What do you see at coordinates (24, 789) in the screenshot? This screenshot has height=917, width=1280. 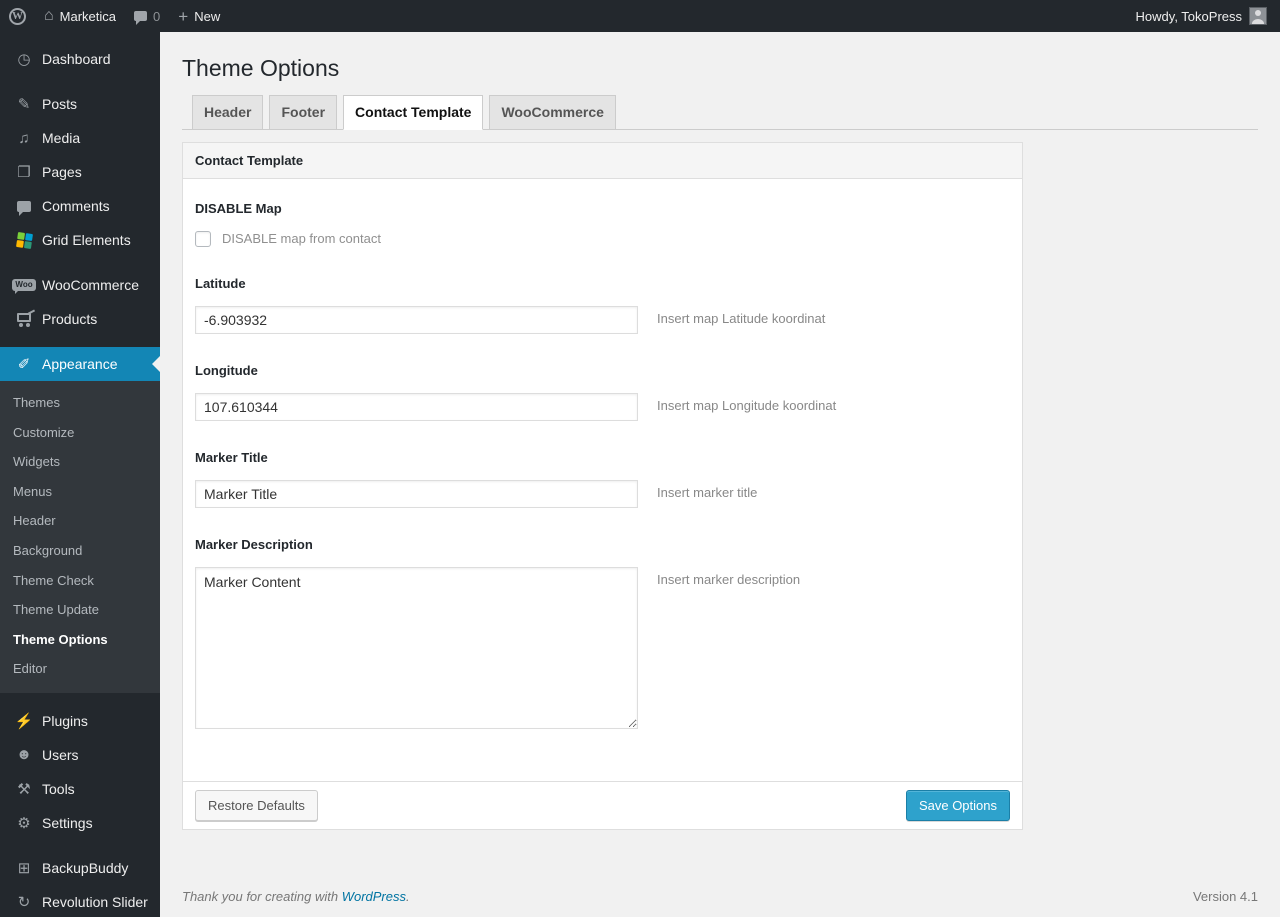 I see `tools-icon: ⚒` at bounding box center [24, 789].